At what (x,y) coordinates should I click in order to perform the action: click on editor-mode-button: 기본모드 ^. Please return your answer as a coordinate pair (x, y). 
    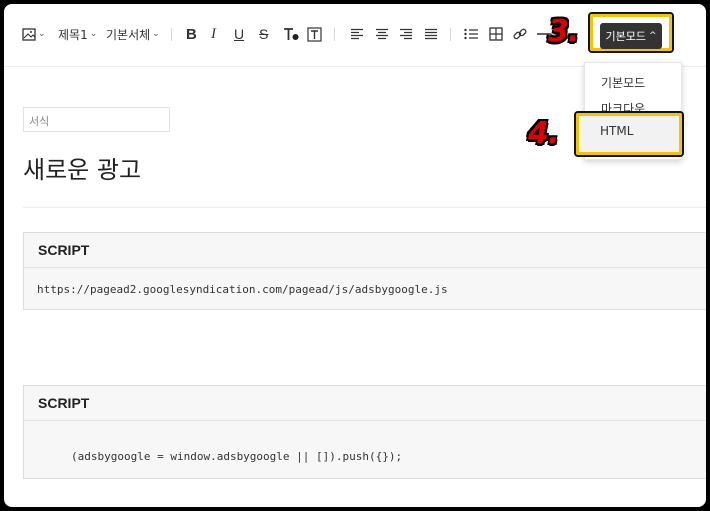
    Looking at the image, I should click on (631, 36).